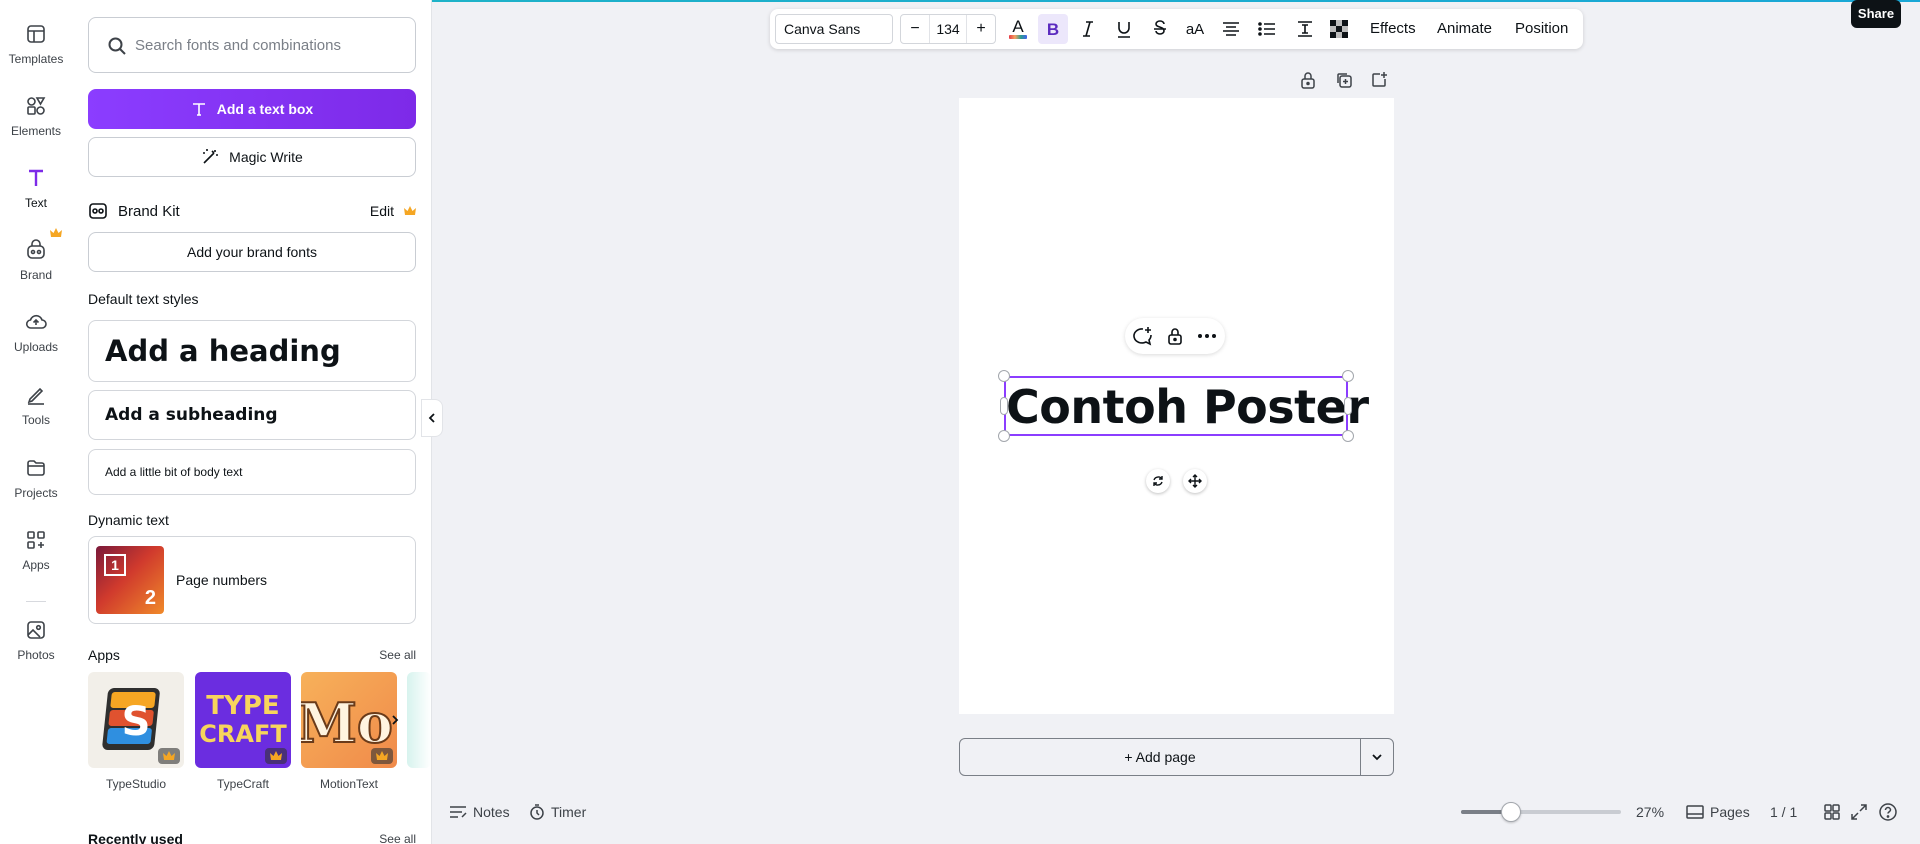  Describe the element at coordinates (252, 109) in the screenshot. I see `add-textbox-button: Add a text box` at that location.